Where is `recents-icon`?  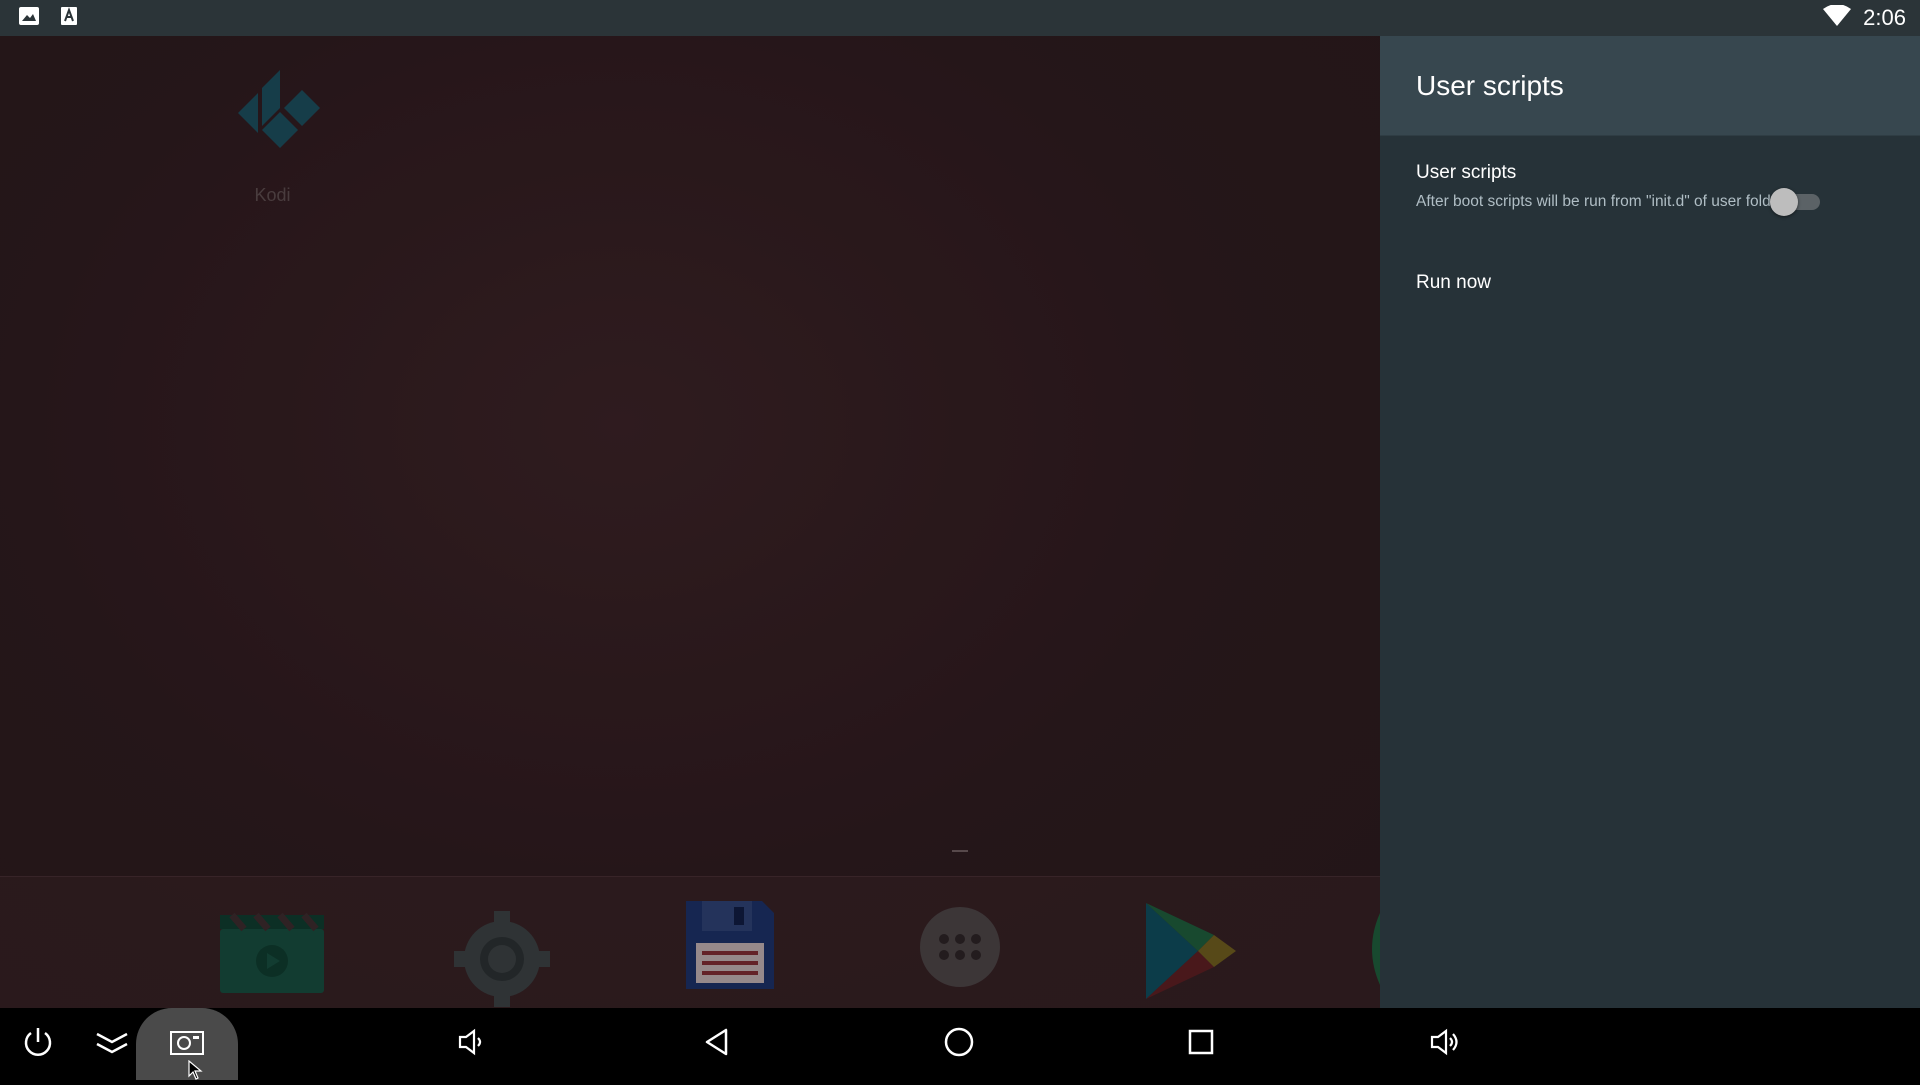
recents-icon is located at coordinates (1201, 1044).